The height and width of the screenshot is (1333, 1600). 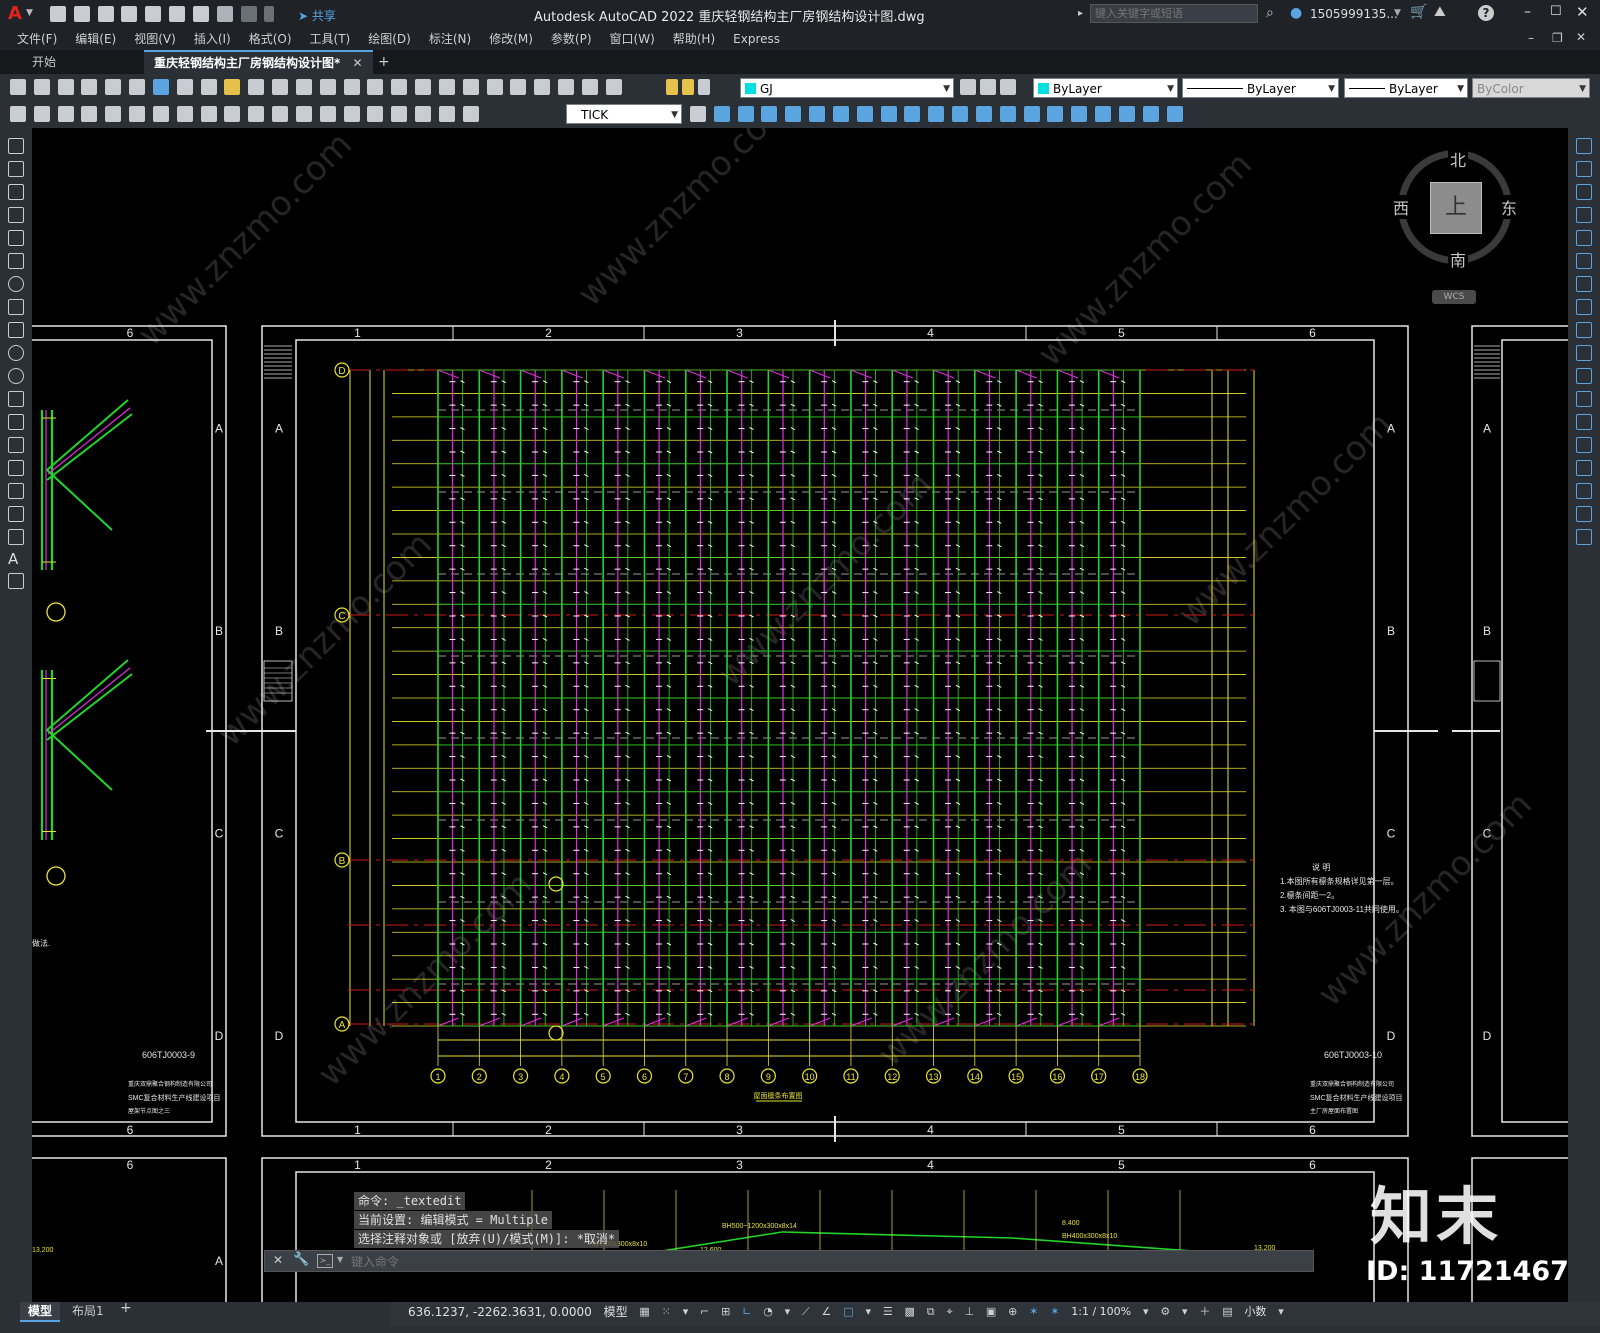 I want to click on jogged-linear-icon, so click(x=399, y=114).